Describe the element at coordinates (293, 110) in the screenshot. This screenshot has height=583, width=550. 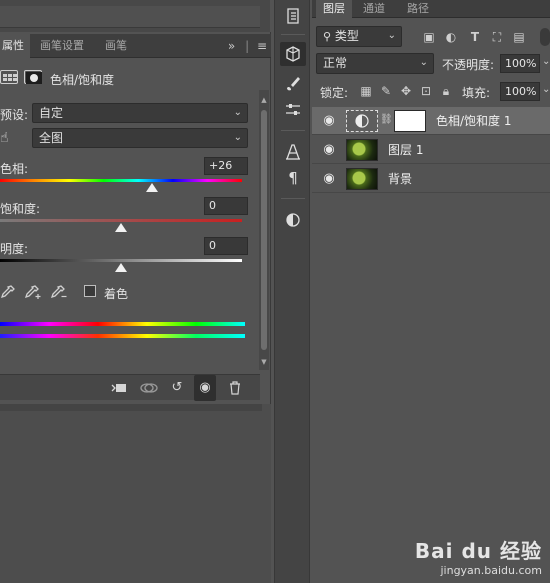
I see `sliders-icon` at that location.